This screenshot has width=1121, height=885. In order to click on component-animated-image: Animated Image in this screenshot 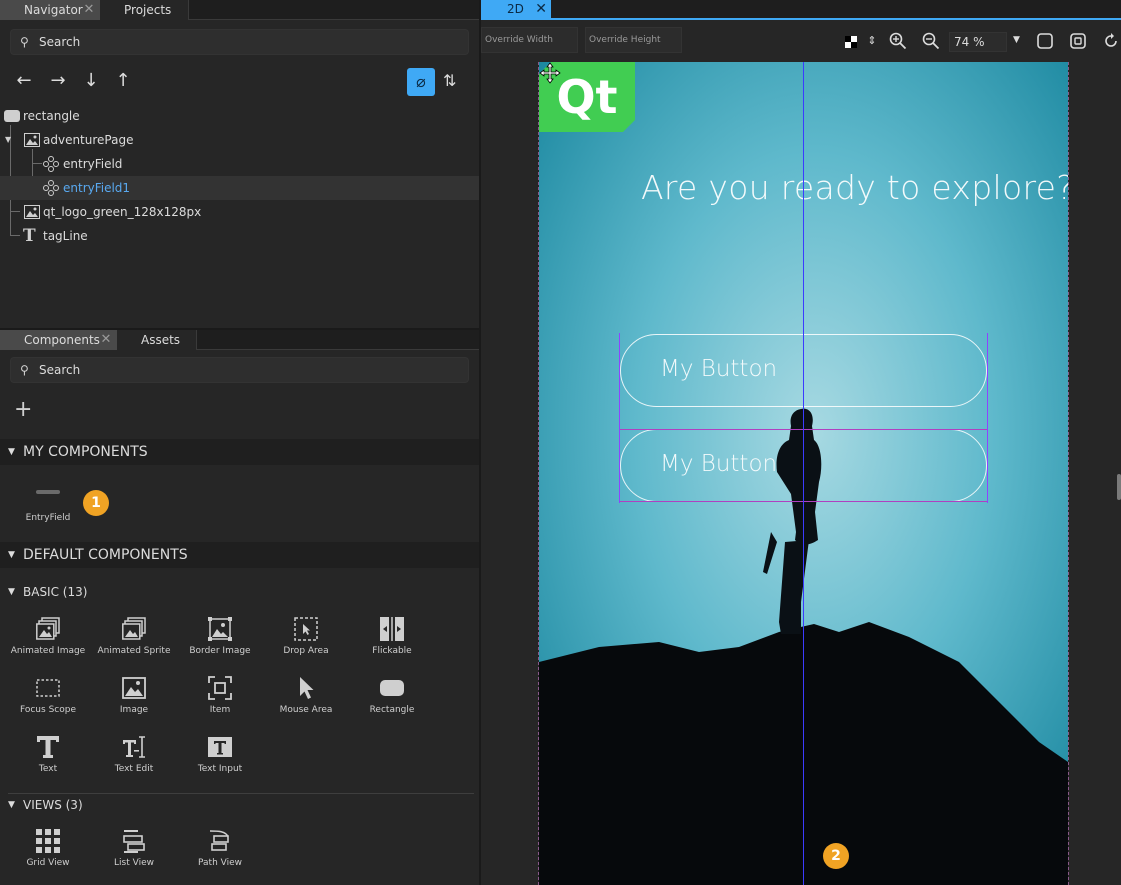, I will do `click(48, 643)`.